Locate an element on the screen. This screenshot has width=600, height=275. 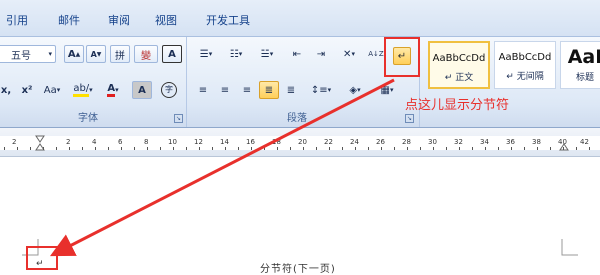
distributed-button: ≣ is located at coordinates (291, 90).